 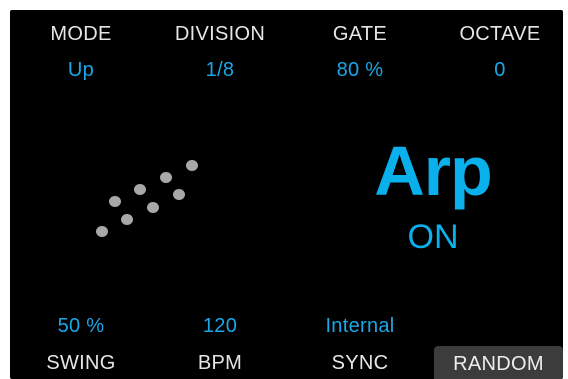 I want to click on bpm-value: 120, so click(x=220, y=326).